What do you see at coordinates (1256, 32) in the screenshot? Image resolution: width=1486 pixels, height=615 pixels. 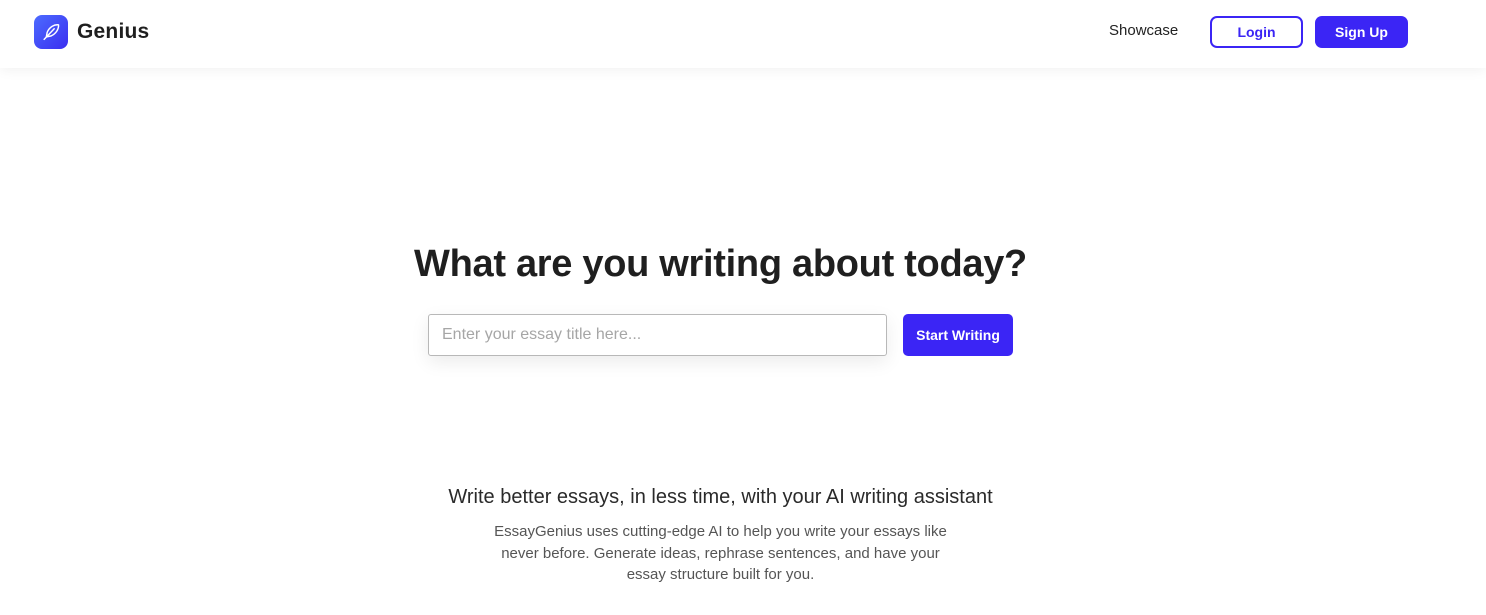 I see `login-button: Login` at bounding box center [1256, 32].